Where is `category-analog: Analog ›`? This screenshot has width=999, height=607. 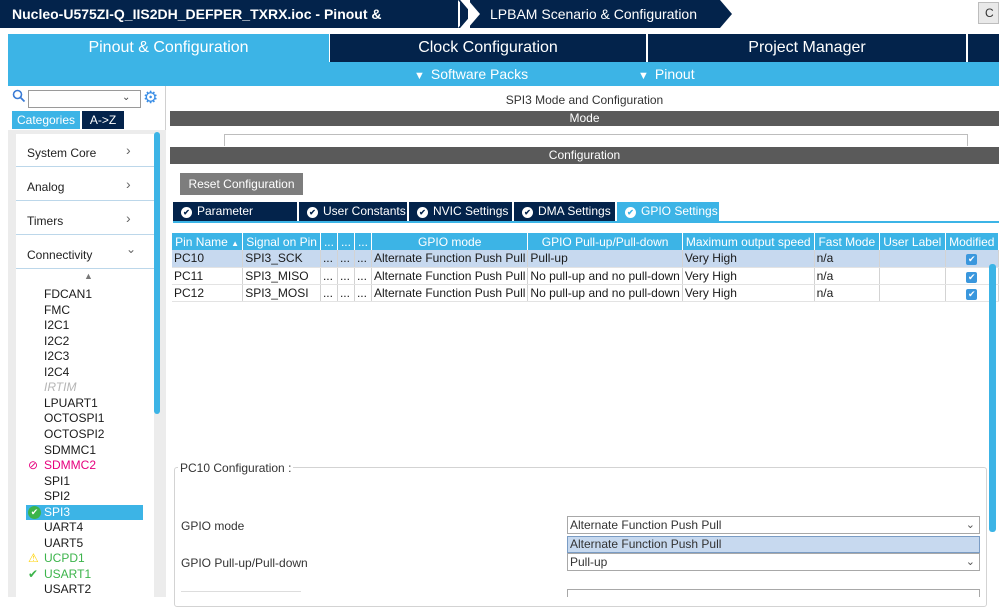
category-analog: Analog › is located at coordinates (85, 184).